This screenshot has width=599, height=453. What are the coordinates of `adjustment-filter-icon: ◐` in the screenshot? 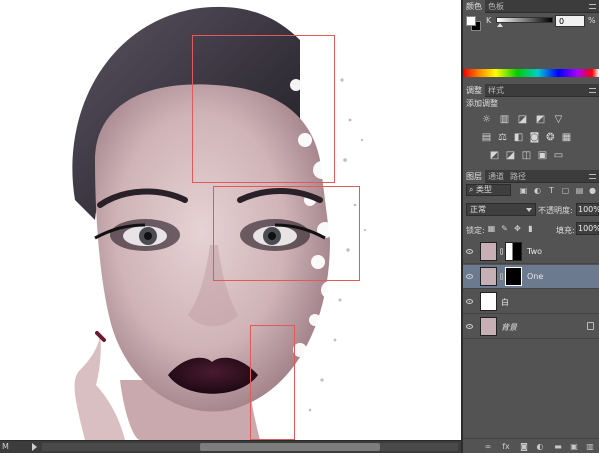 It's located at (537, 190).